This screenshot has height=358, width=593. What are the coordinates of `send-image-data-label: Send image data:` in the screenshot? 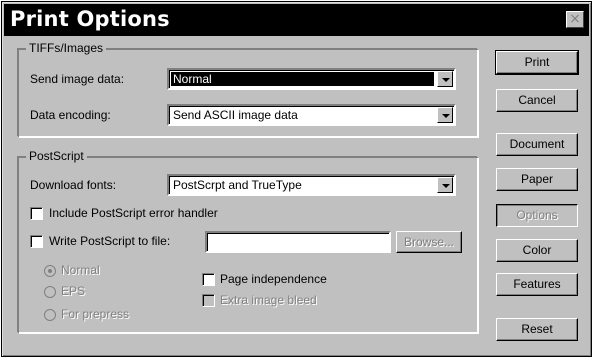 It's located at (77, 79).